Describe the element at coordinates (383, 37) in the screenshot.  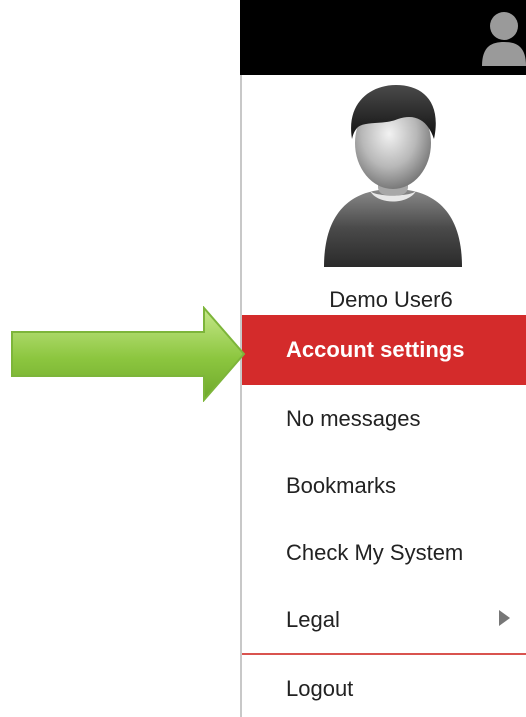
I see `top-navbar` at that location.